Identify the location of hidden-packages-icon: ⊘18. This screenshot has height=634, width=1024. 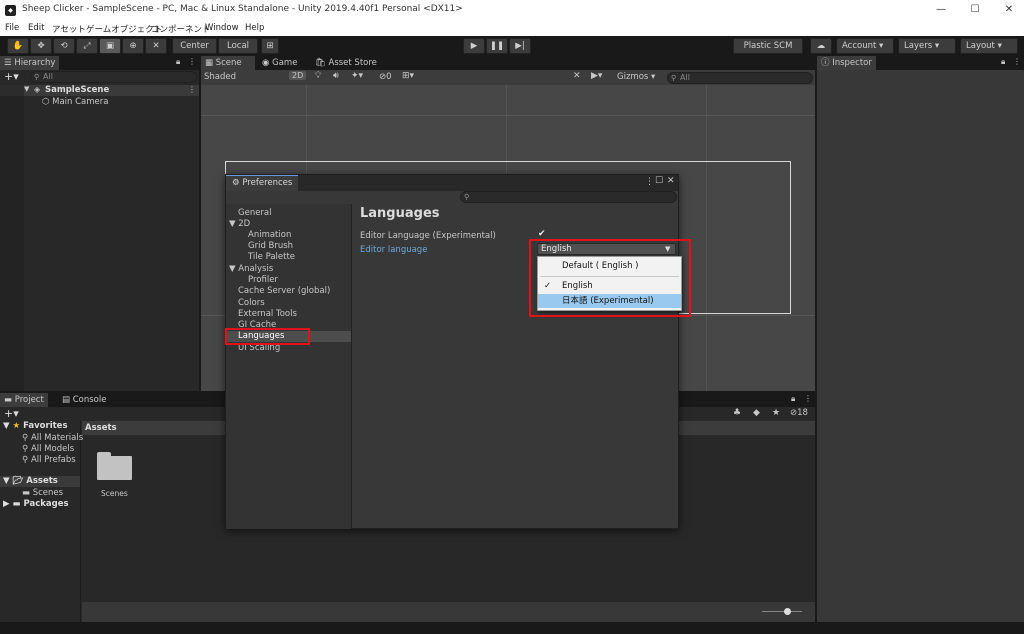
(799, 413).